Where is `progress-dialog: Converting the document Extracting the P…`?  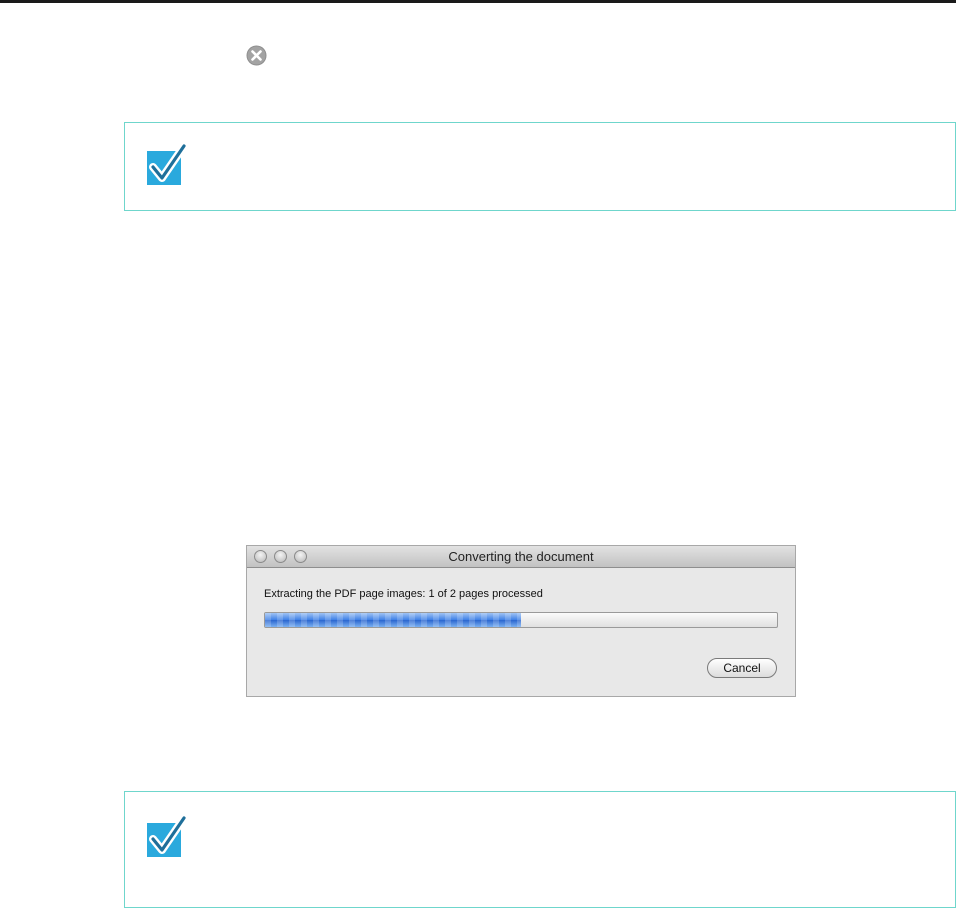 progress-dialog: Converting the document Extracting the P… is located at coordinates (521, 621).